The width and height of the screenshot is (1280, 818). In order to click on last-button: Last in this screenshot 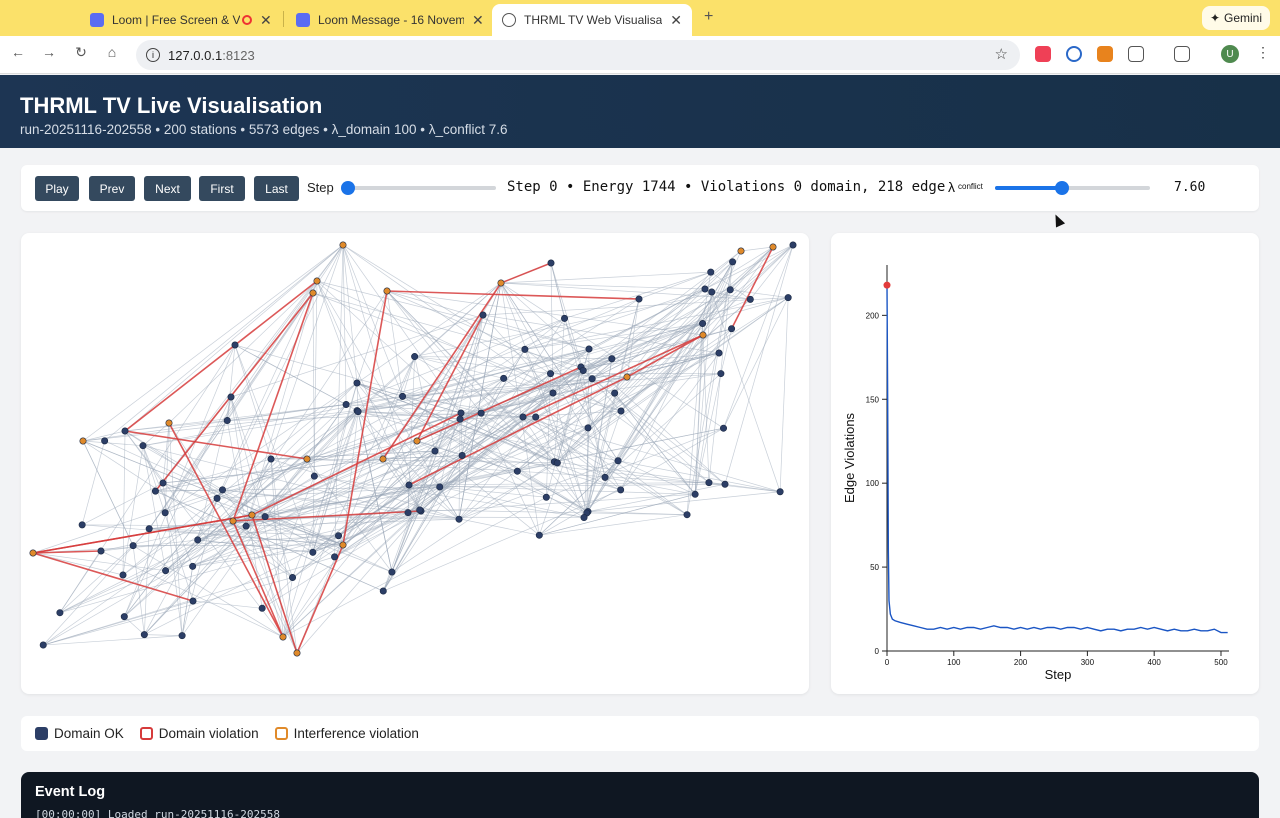, I will do `click(276, 188)`.